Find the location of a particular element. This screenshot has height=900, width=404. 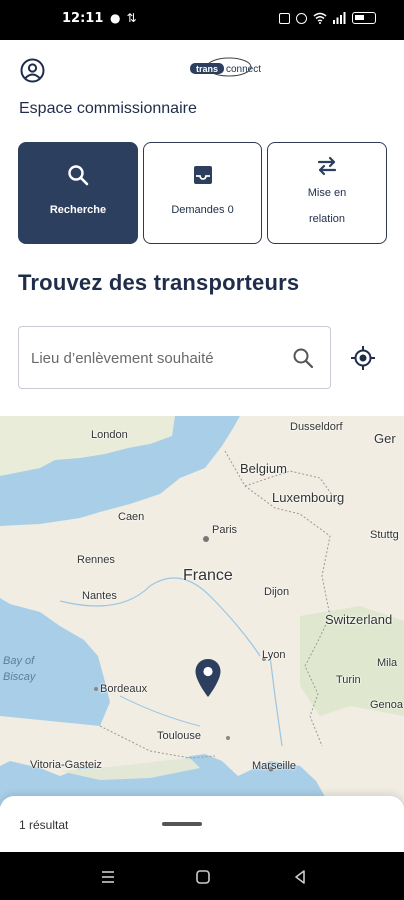

app-notification-icon: ● is located at coordinates (115, 18).